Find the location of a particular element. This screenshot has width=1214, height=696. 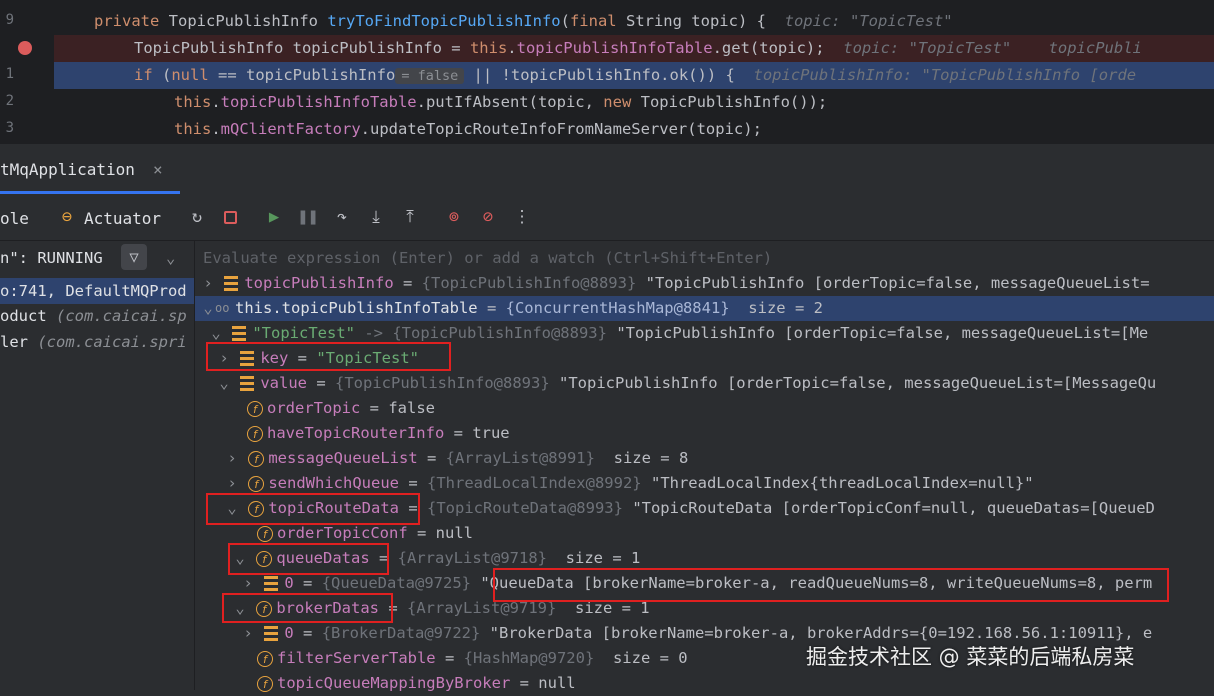

active-tab-indicator is located at coordinates (90, 192).